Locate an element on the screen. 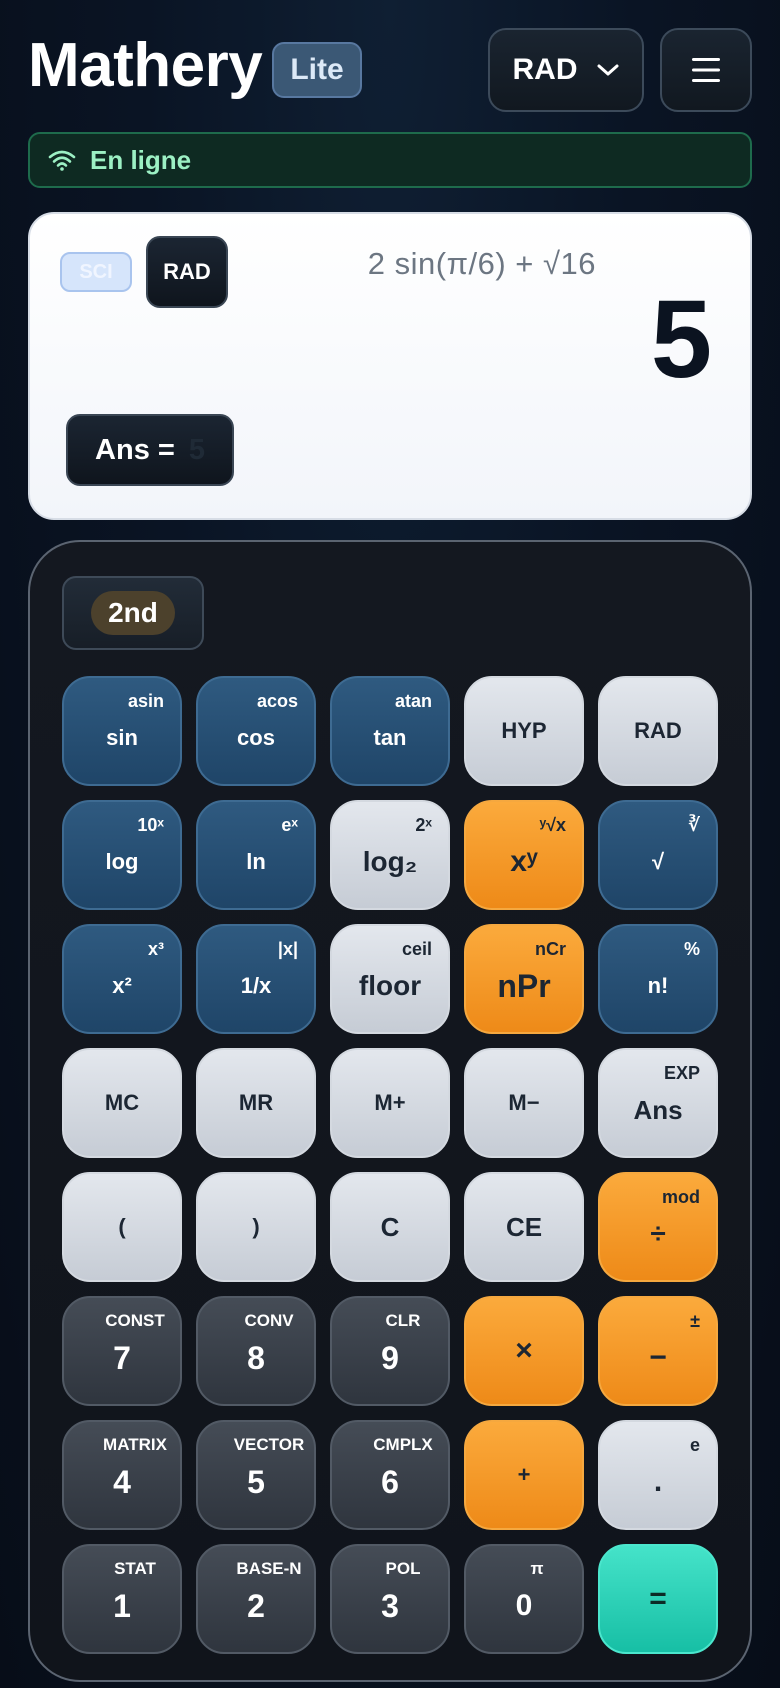 Image resolution: width=780 pixels, height=1688 pixels. equals-key: = is located at coordinates (658, 1599).